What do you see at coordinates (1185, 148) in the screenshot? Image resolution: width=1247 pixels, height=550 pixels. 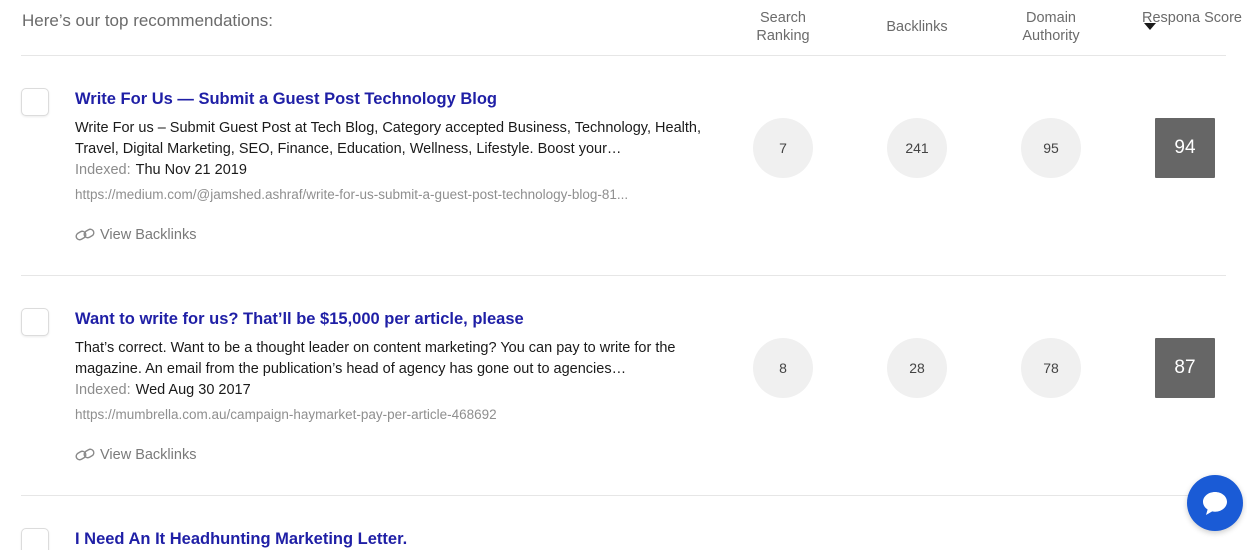 I see `respona-score-value: 94` at bounding box center [1185, 148].